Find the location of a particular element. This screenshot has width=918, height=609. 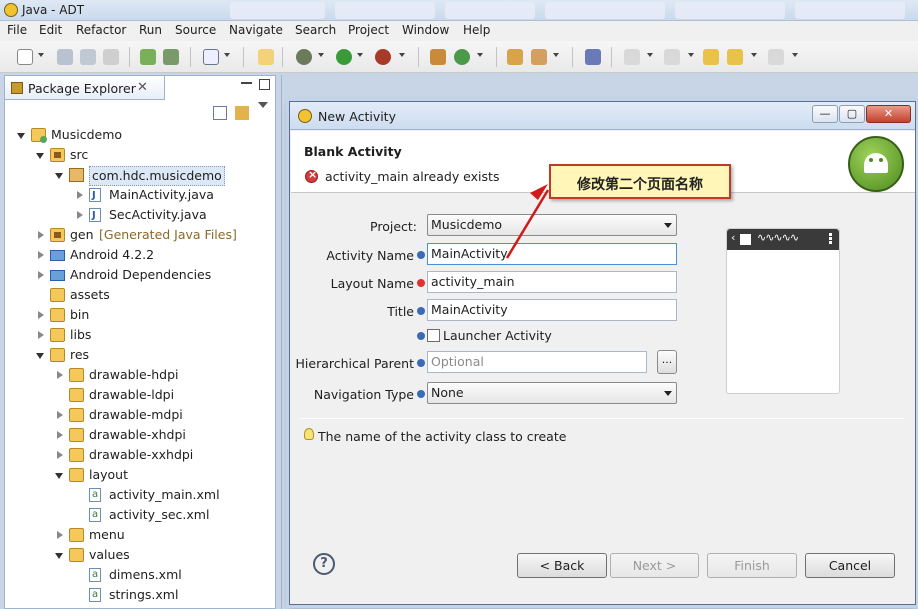

tree-item: drawable-hdpi is located at coordinates (157, 375).